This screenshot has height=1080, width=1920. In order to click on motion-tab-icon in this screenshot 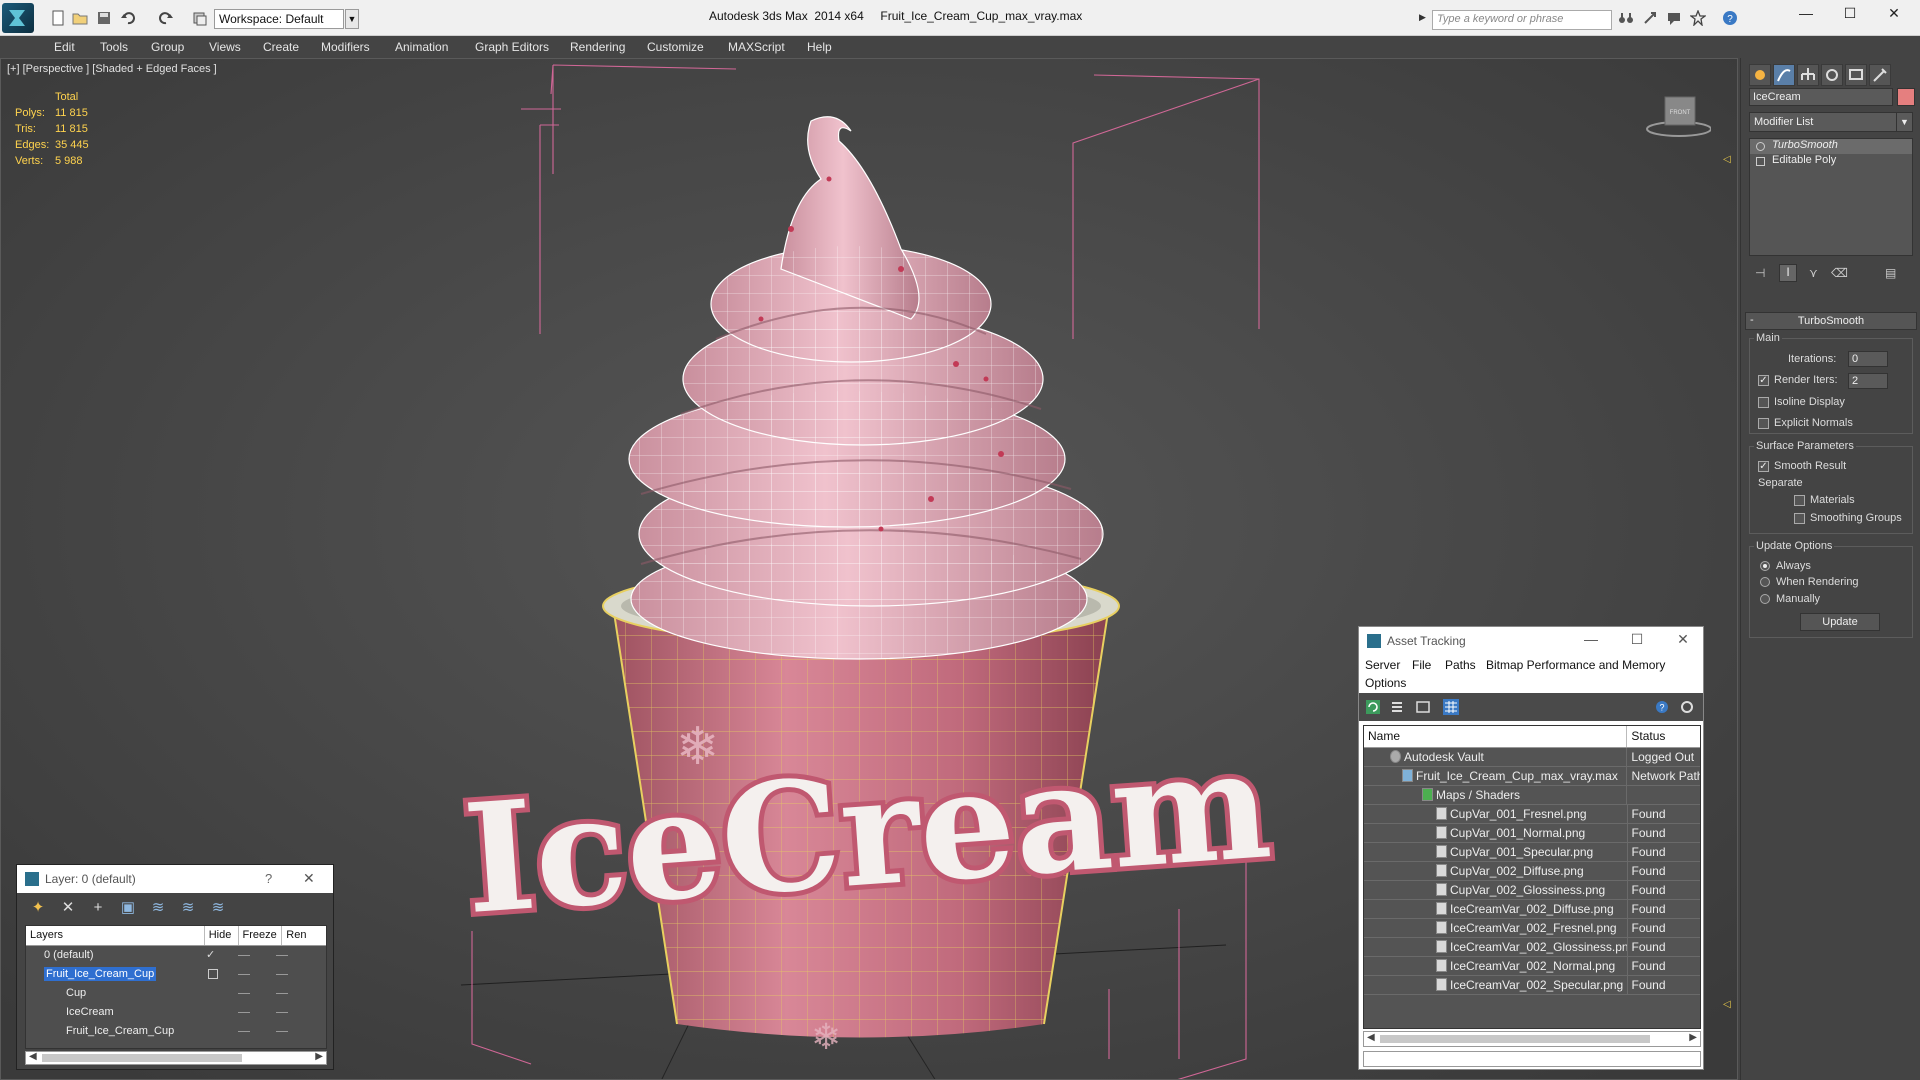, I will do `click(1832, 75)`.